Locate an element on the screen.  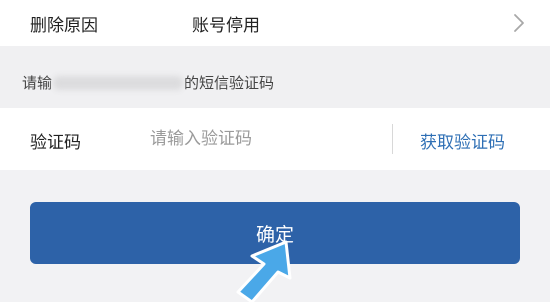
verify-code-input is located at coordinates (260, 139).